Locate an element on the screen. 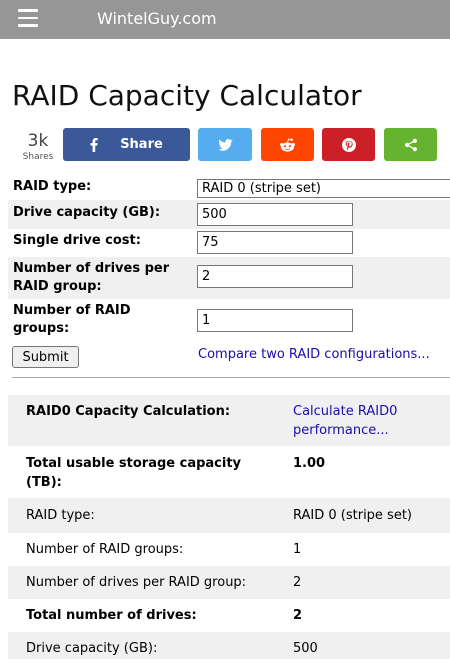 The height and width of the screenshot is (659, 450). sharethis-share-button is located at coordinates (410, 144).